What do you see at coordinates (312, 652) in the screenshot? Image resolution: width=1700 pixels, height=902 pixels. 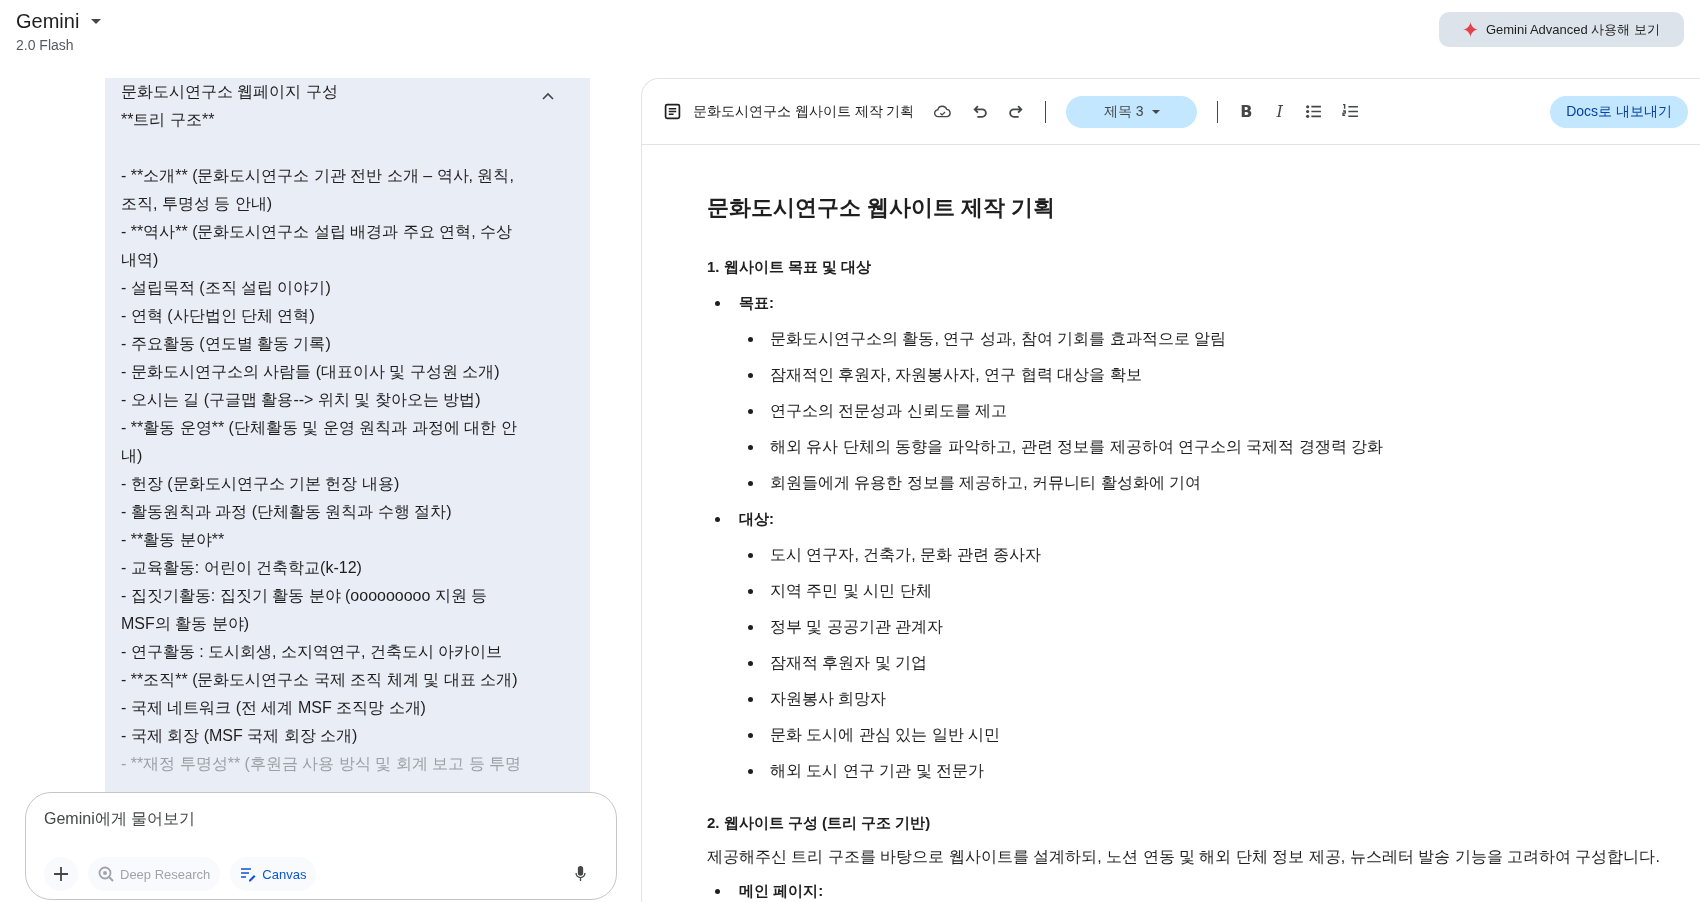 I see `message-line: - 연구활동 : 도시회생, 소지역연구, 건축도시 아카이브` at bounding box center [312, 652].